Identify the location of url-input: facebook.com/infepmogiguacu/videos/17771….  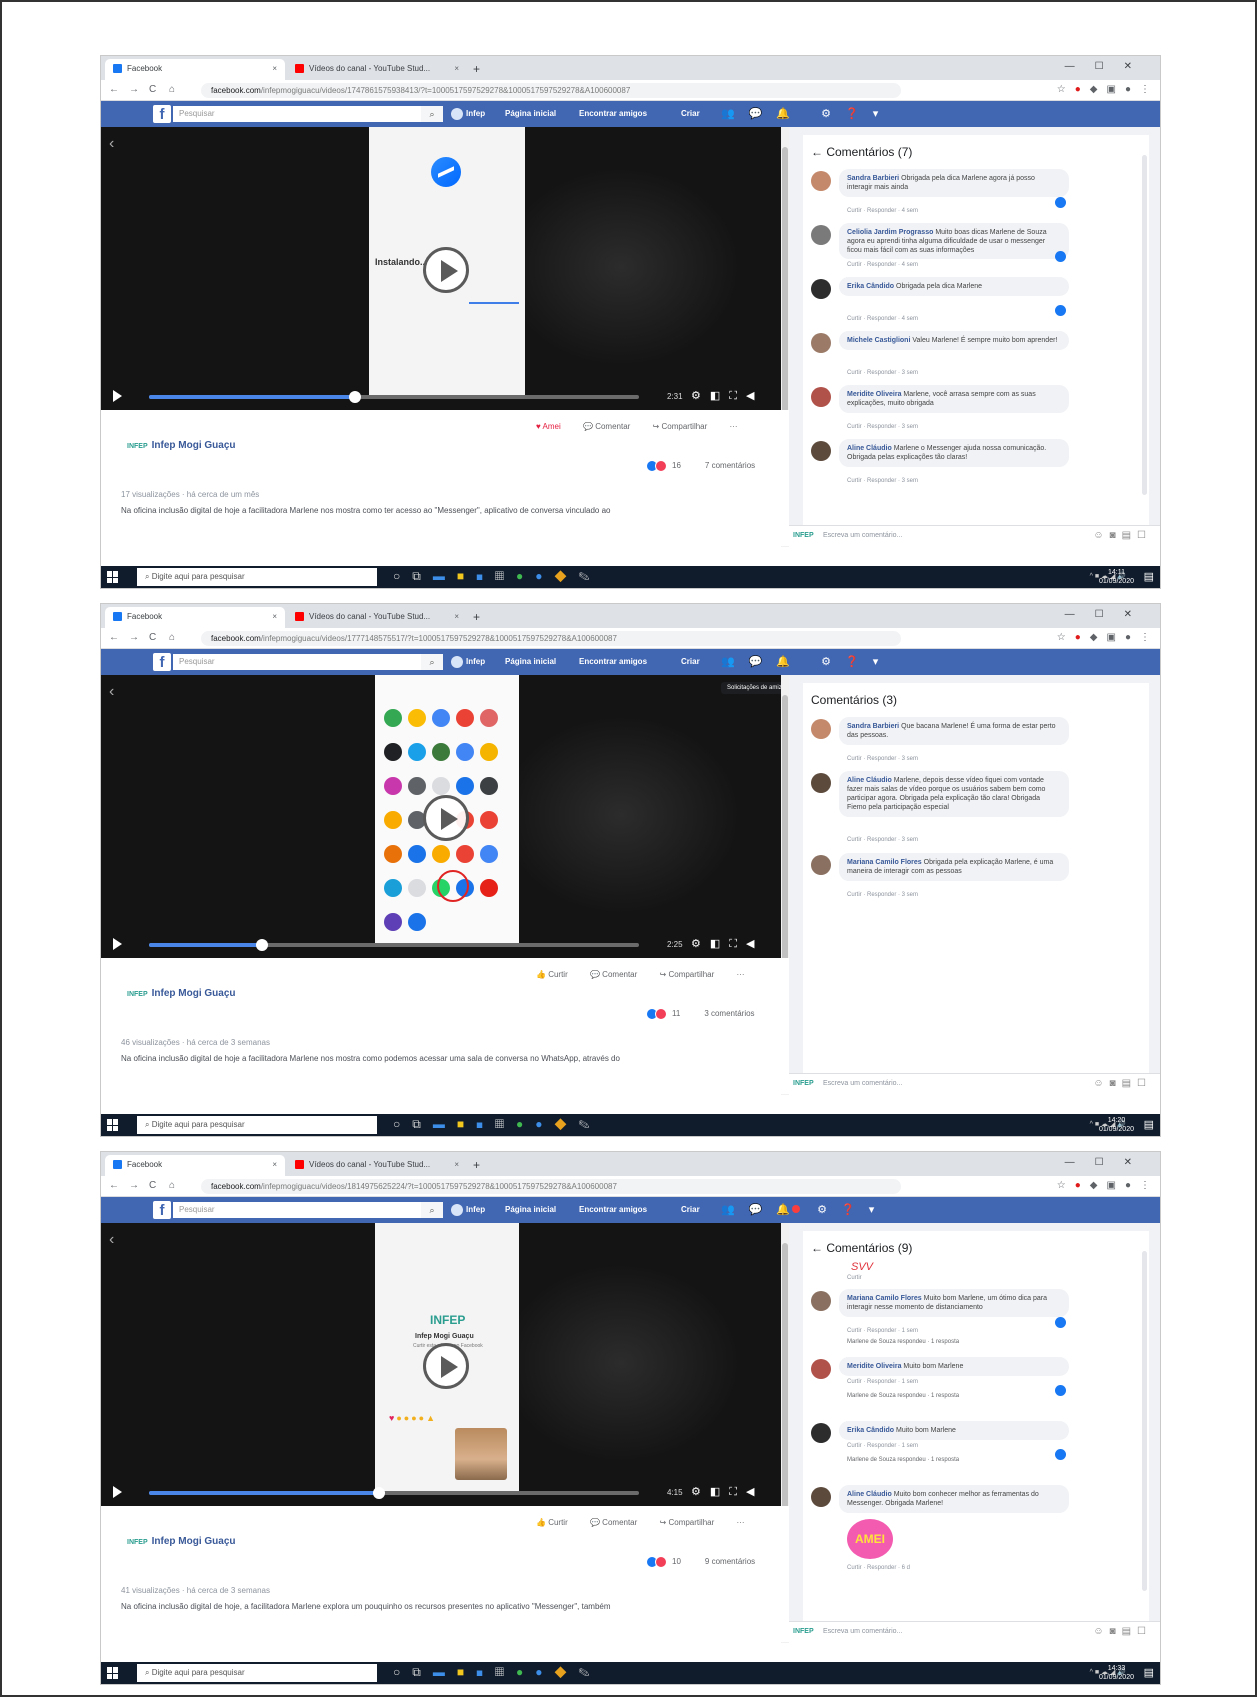
(551, 638).